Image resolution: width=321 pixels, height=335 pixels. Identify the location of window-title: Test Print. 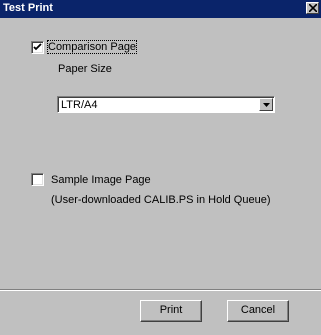
(28, 8).